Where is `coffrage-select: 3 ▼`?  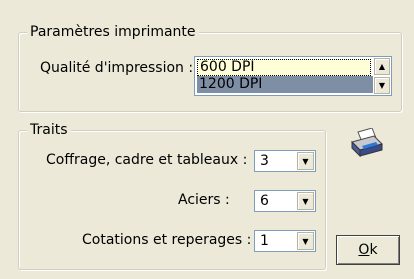 coffrage-select: 3 ▼ is located at coordinates (285, 161).